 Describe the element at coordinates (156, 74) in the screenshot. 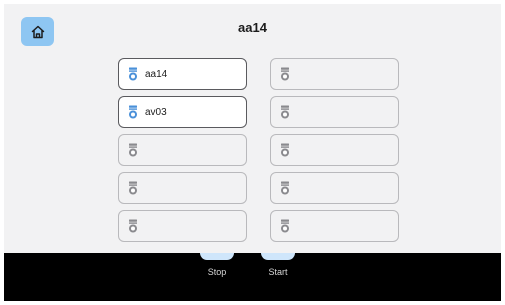

I see `slot-label: aa14` at that location.